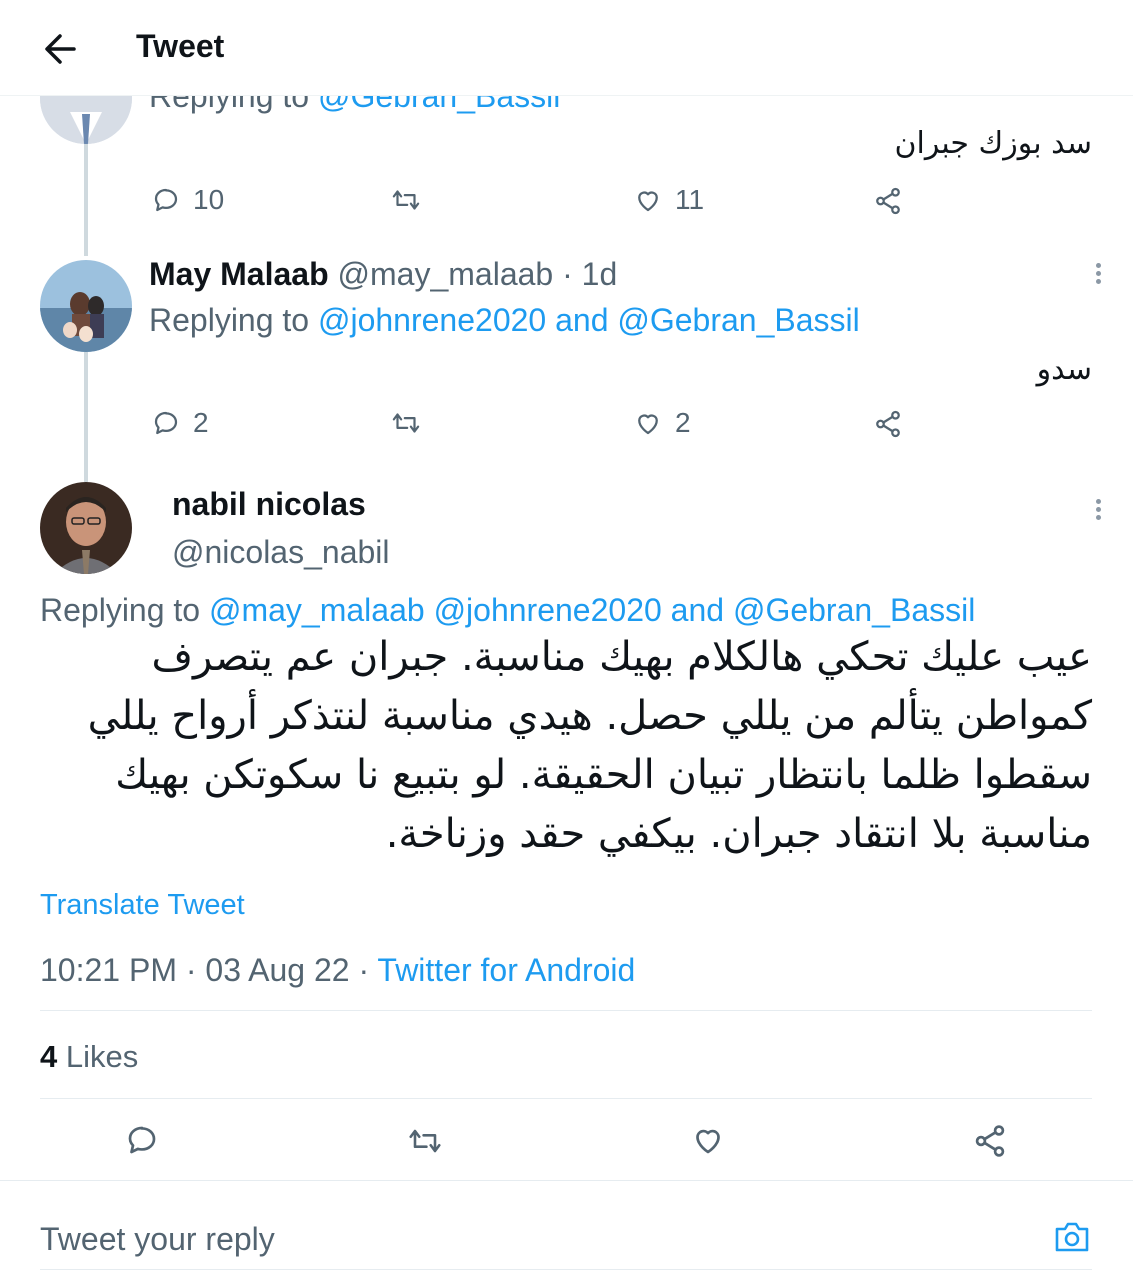 The image size is (1133, 1280). What do you see at coordinates (187, 200) in the screenshot?
I see `reply-button: 10` at bounding box center [187, 200].